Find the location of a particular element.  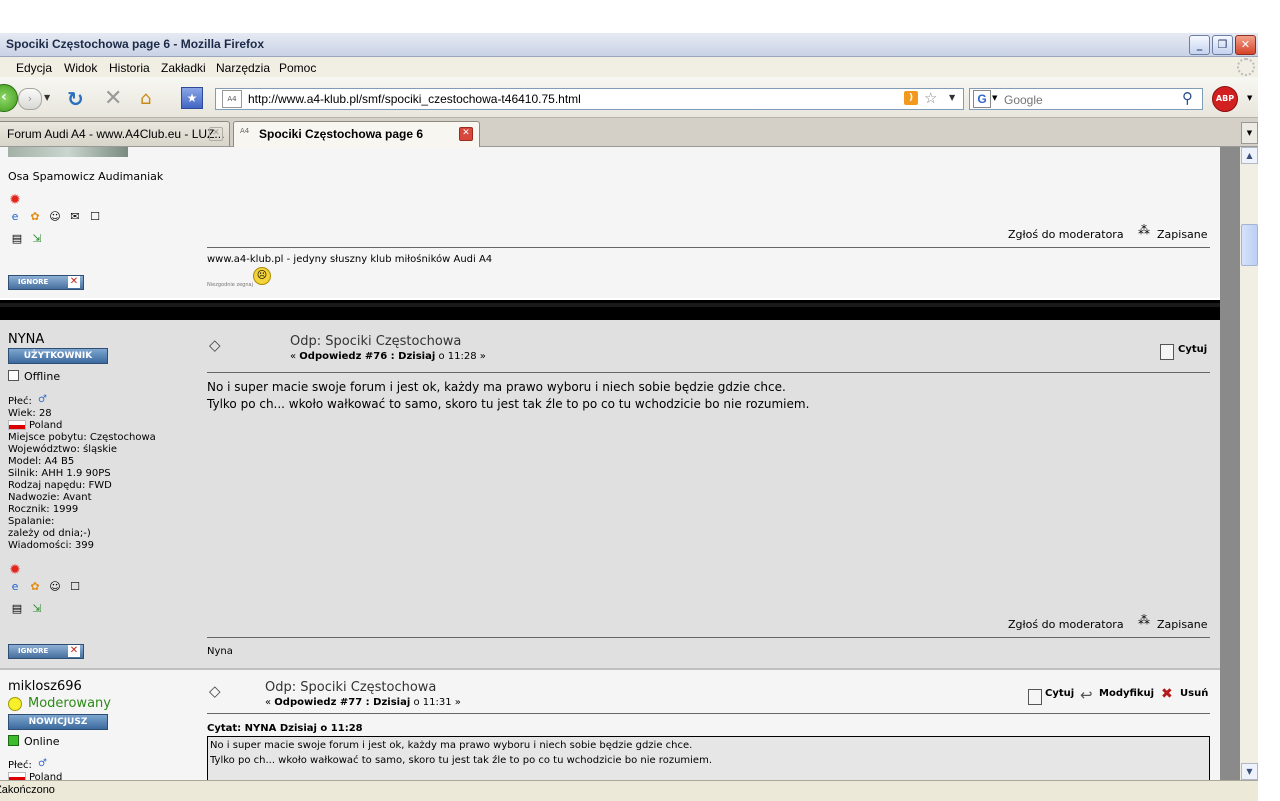

menu-history: Historia is located at coordinates (129, 68).